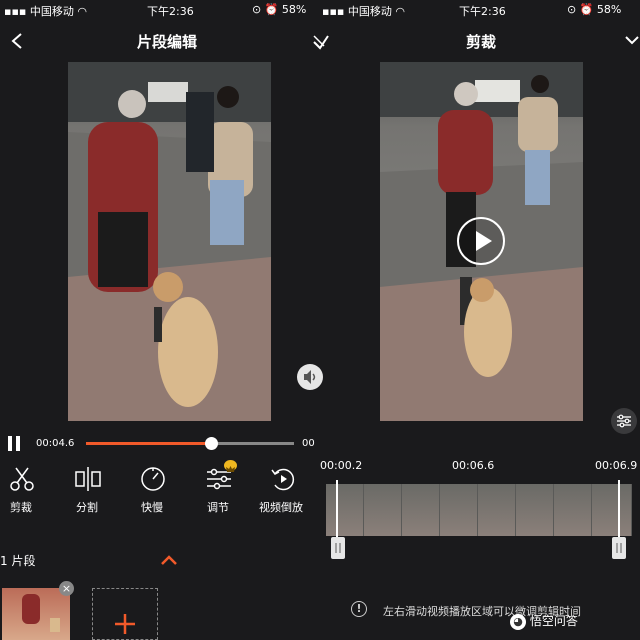  What do you see at coordinates (211, 443) in the screenshot?
I see `progress-handle` at bounding box center [211, 443].